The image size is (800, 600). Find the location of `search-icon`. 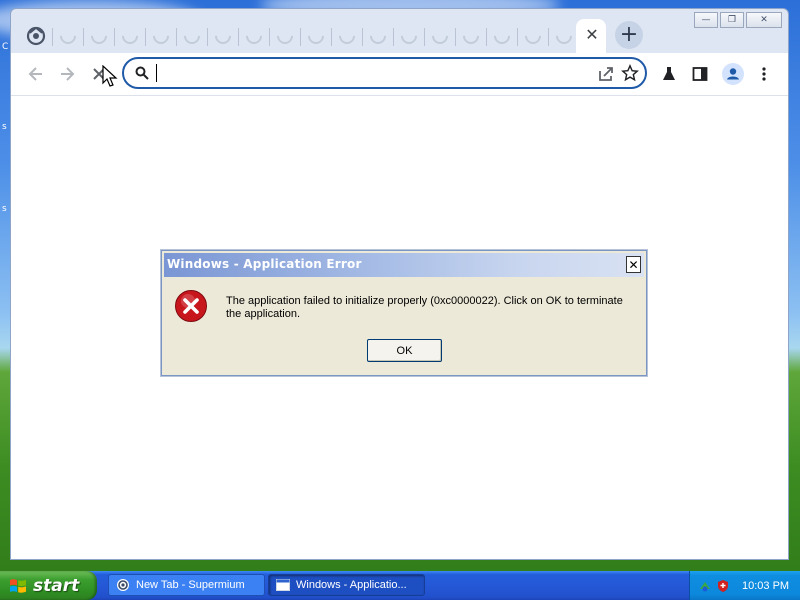

search-icon is located at coordinates (142, 73).